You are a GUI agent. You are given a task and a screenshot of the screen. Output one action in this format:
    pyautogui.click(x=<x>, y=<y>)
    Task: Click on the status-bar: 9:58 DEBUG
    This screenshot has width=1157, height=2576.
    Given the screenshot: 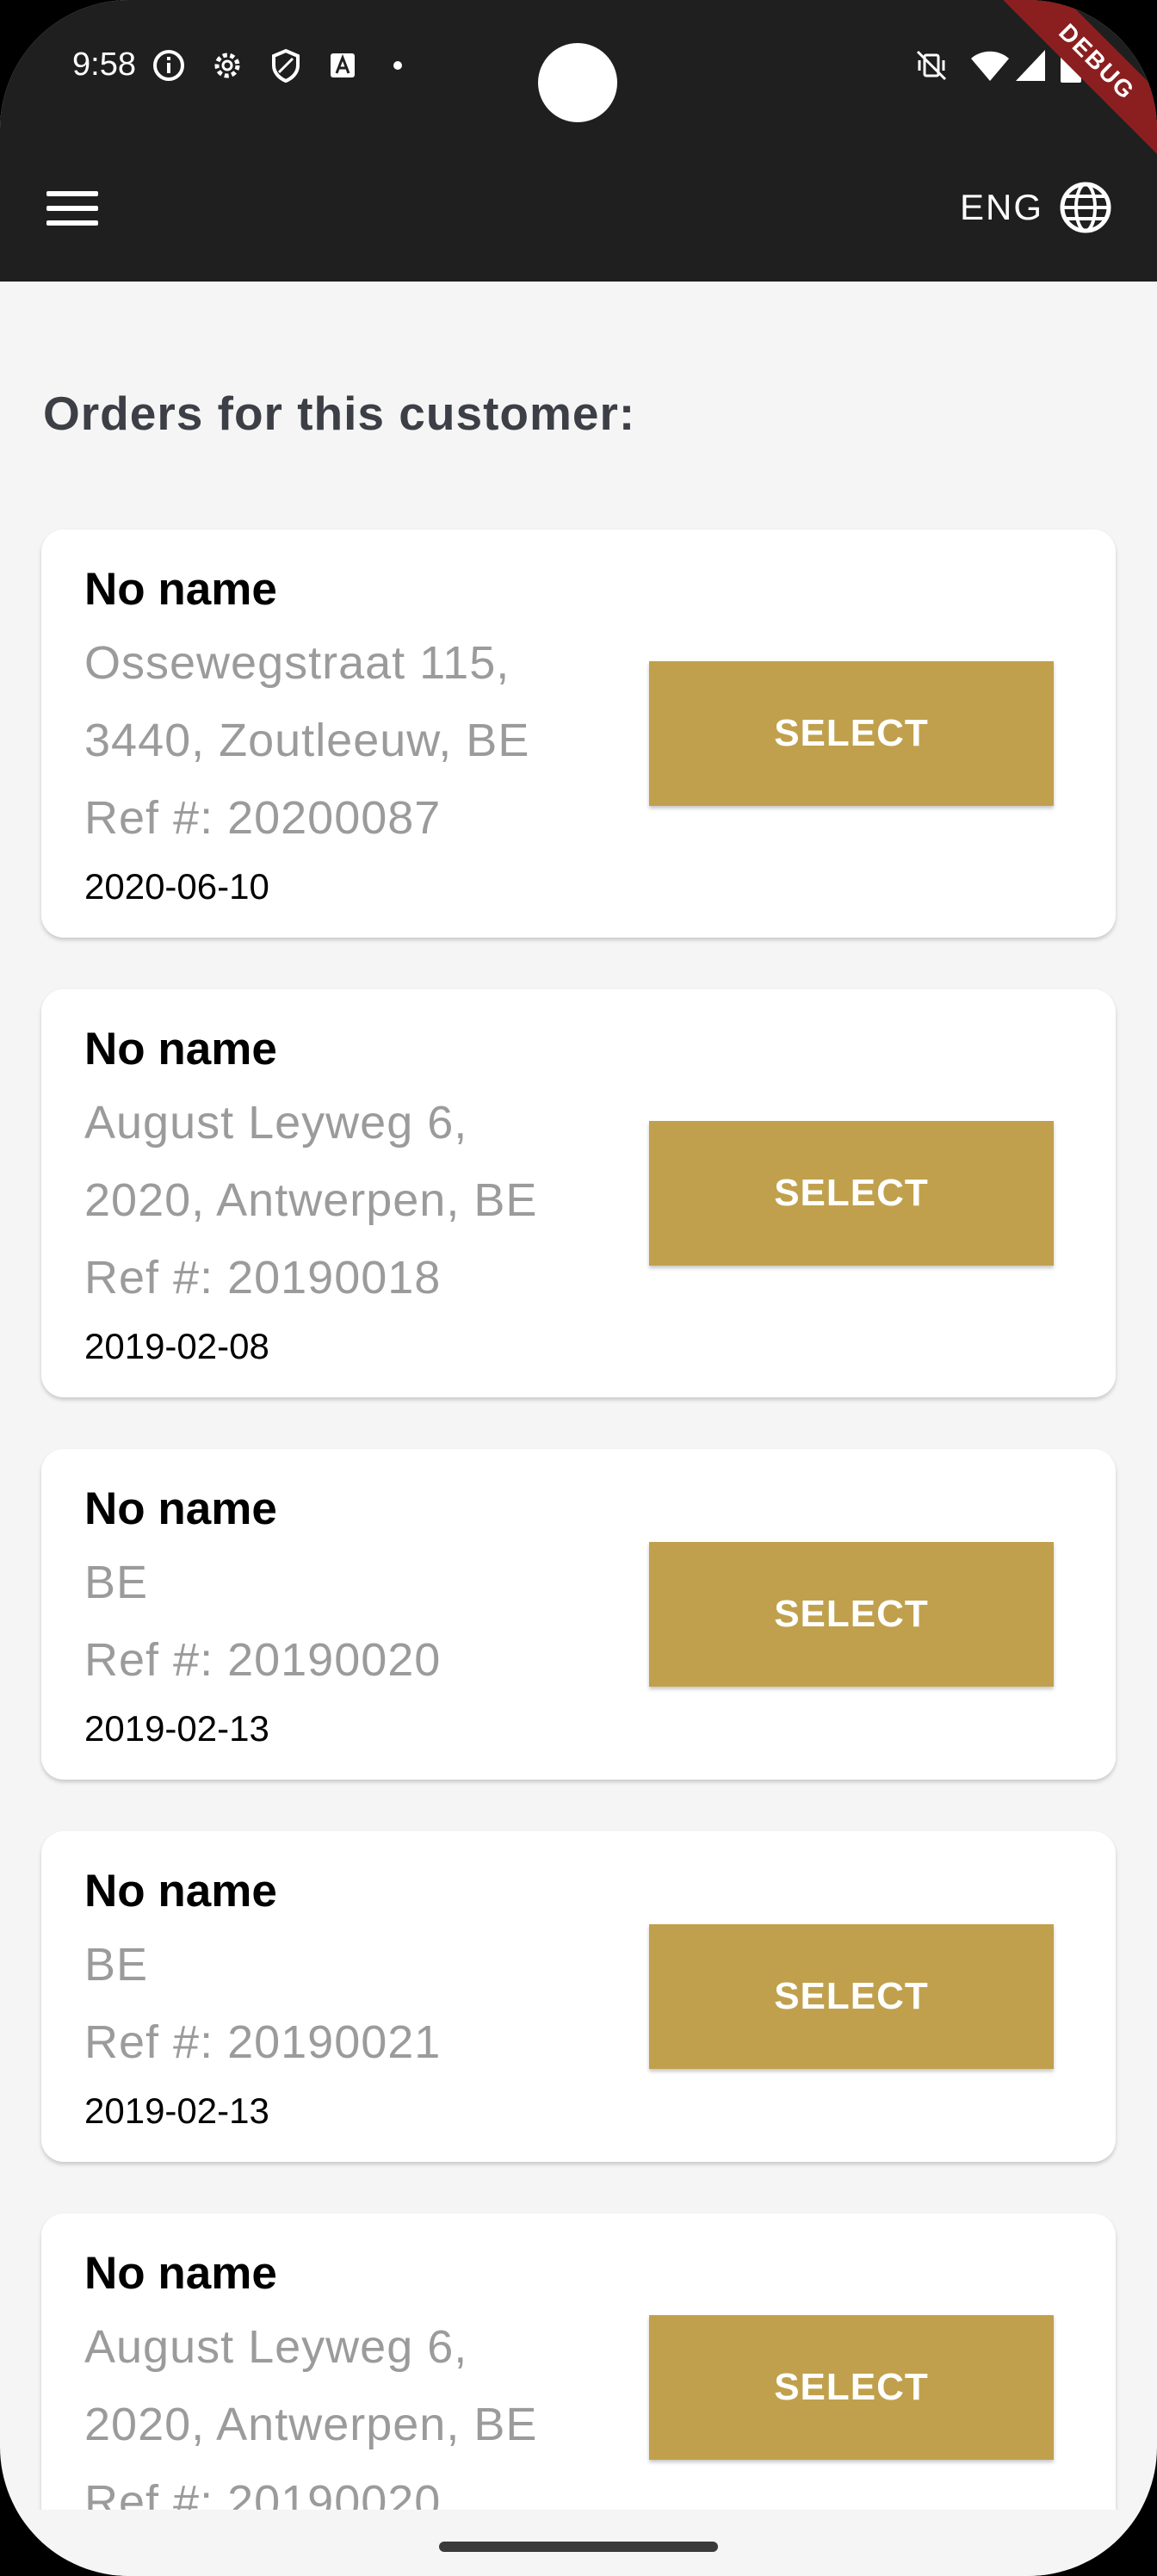 What is the action you would take?
    pyautogui.click(x=579, y=86)
    